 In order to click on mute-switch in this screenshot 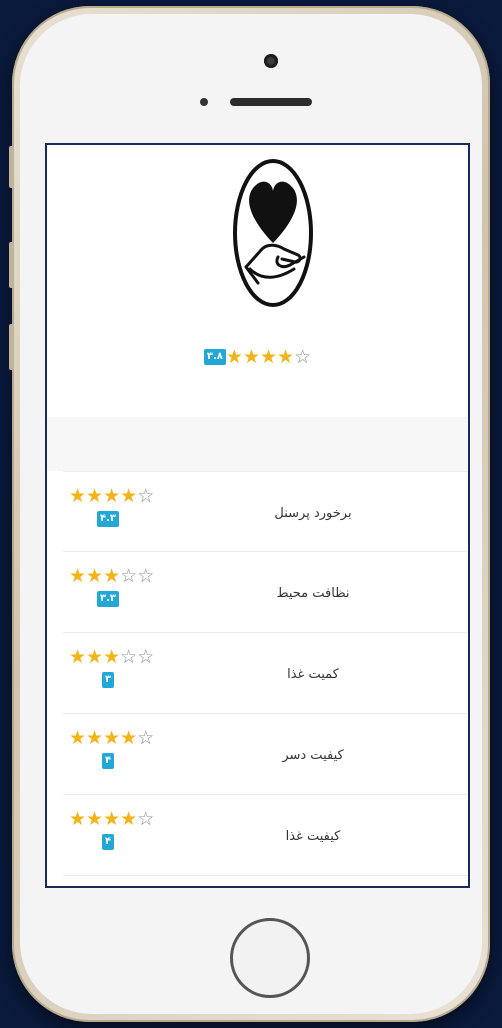, I will do `click(11, 167)`.